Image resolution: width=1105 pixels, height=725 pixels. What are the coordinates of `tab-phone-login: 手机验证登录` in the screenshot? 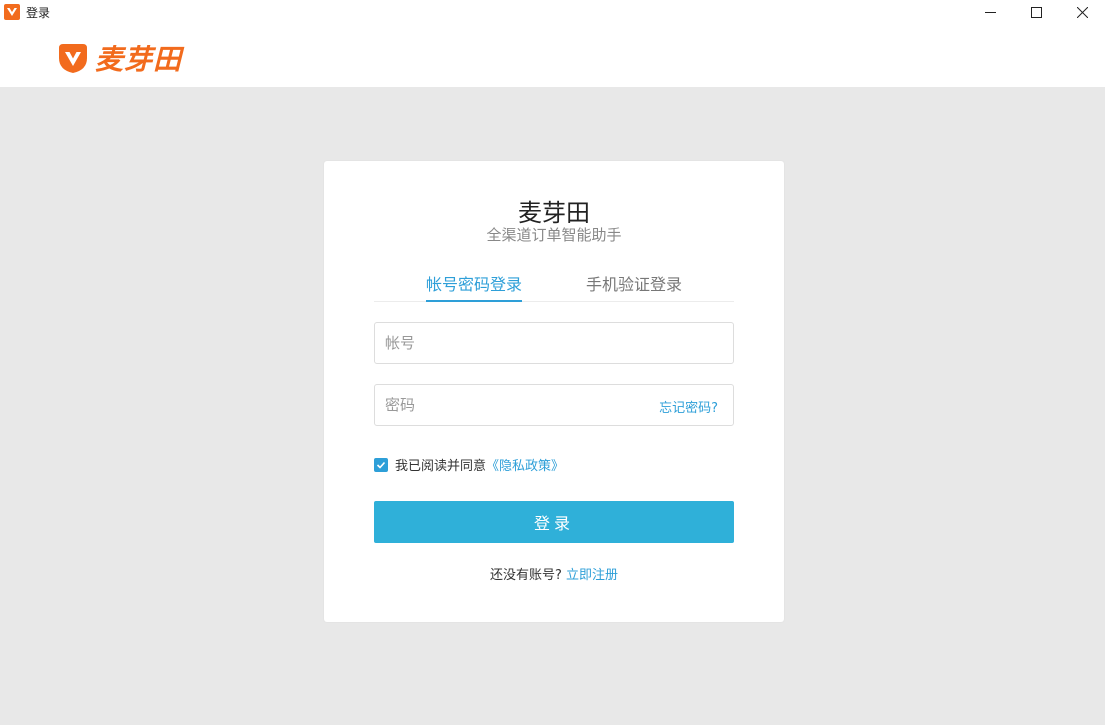 It's located at (634, 286).